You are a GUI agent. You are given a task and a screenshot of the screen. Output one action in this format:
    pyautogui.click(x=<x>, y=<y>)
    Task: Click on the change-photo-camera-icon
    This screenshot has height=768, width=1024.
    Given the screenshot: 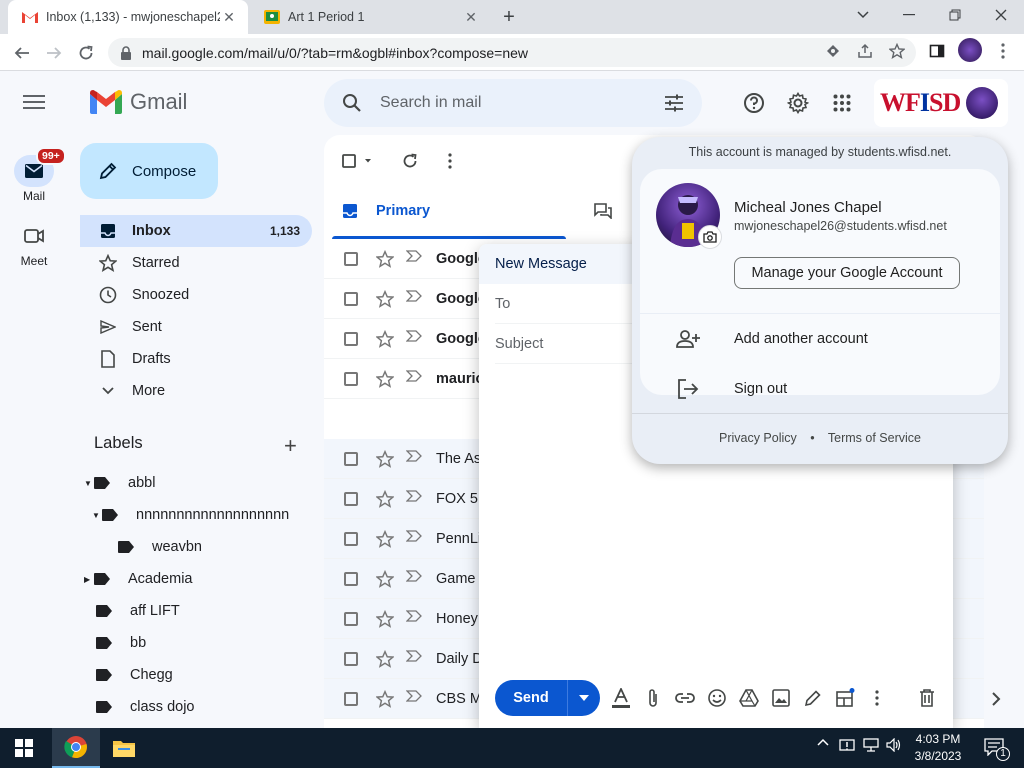 What is the action you would take?
    pyautogui.click(x=710, y=237)
    